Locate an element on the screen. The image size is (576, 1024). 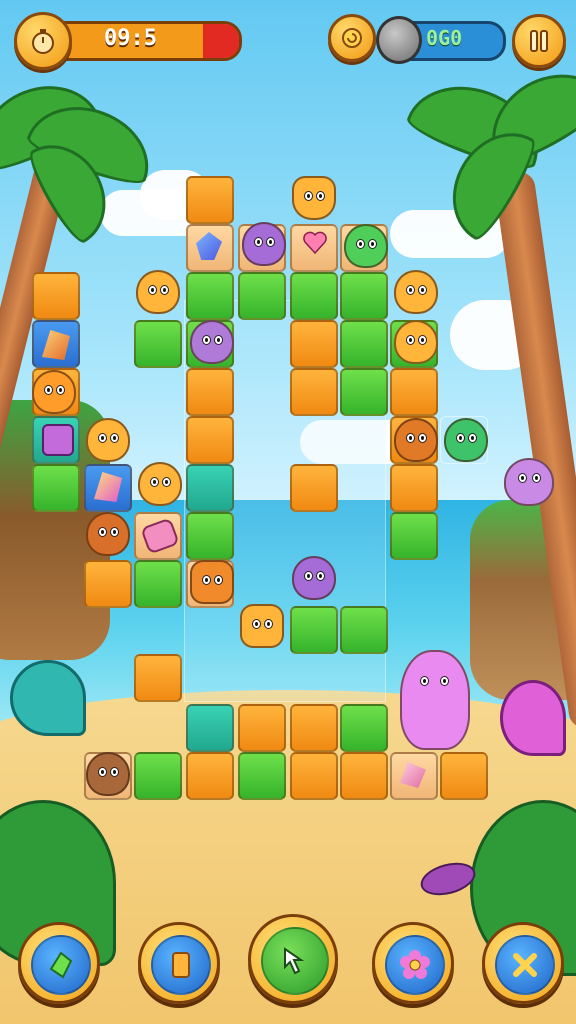
flower-icon is located at coordinates (415, 964).